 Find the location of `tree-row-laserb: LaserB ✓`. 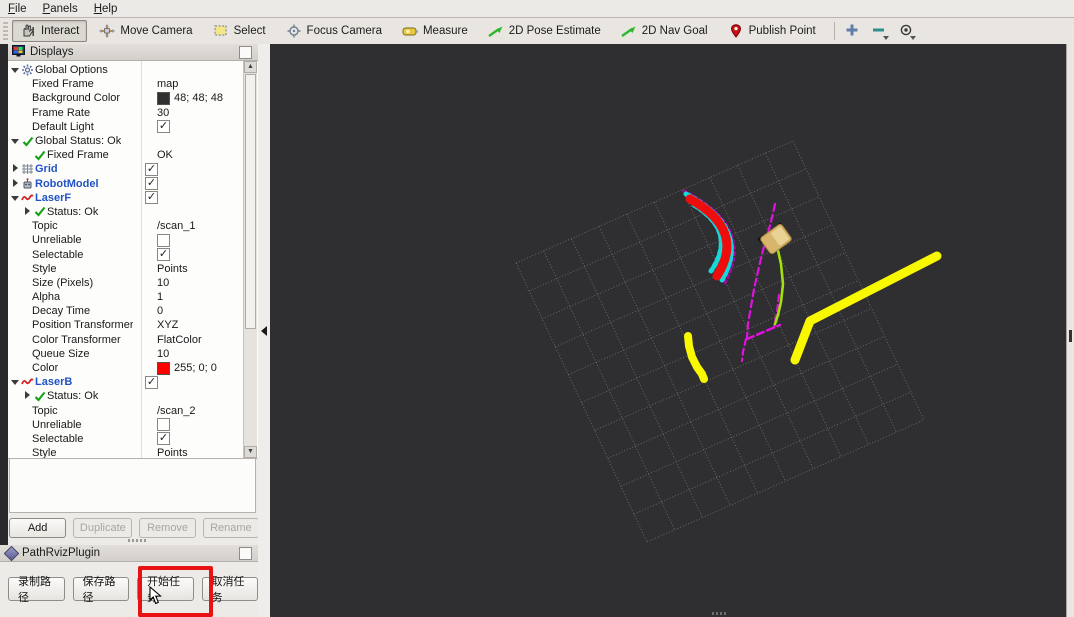

tree-row-laserb: LaserB ✓ is located at coordinates (127, 382).